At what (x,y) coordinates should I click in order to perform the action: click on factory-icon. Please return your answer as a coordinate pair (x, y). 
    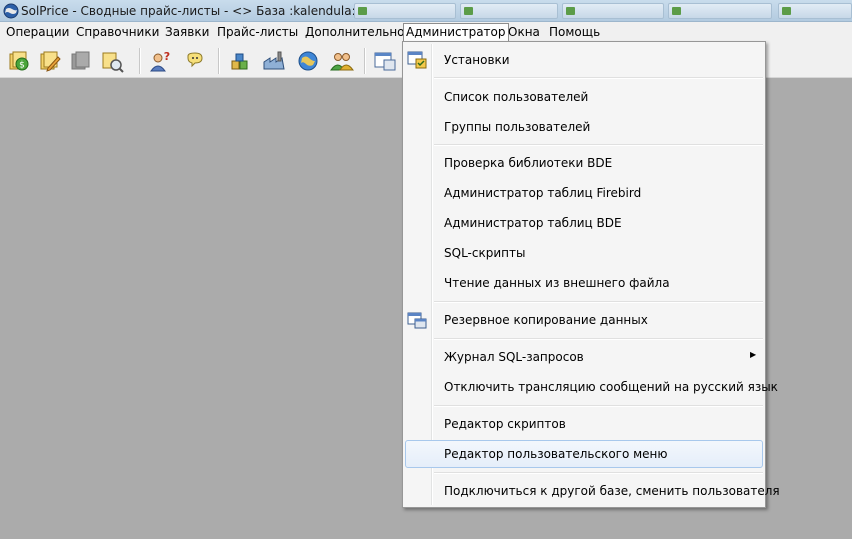
    Looking at the image, I should click on (274, 61).